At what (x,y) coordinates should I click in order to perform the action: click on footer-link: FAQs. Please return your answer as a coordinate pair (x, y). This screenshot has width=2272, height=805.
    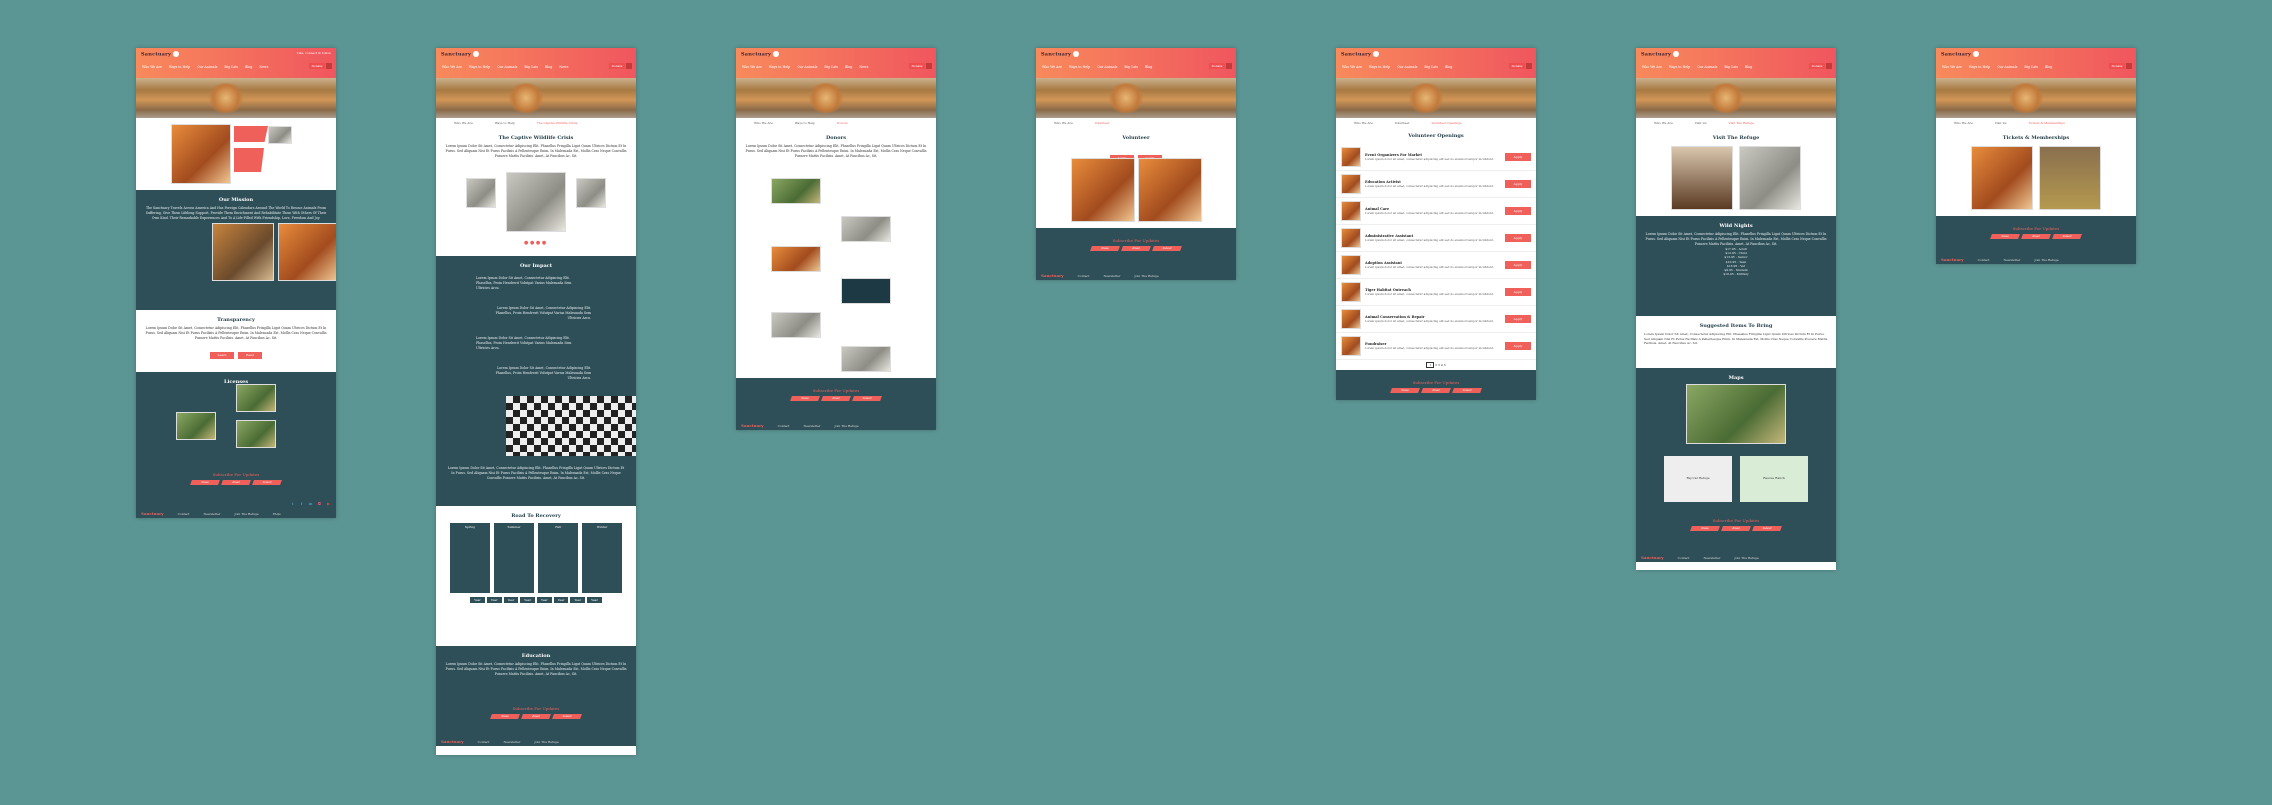
    Looking at the image, I should click on (277, 514).